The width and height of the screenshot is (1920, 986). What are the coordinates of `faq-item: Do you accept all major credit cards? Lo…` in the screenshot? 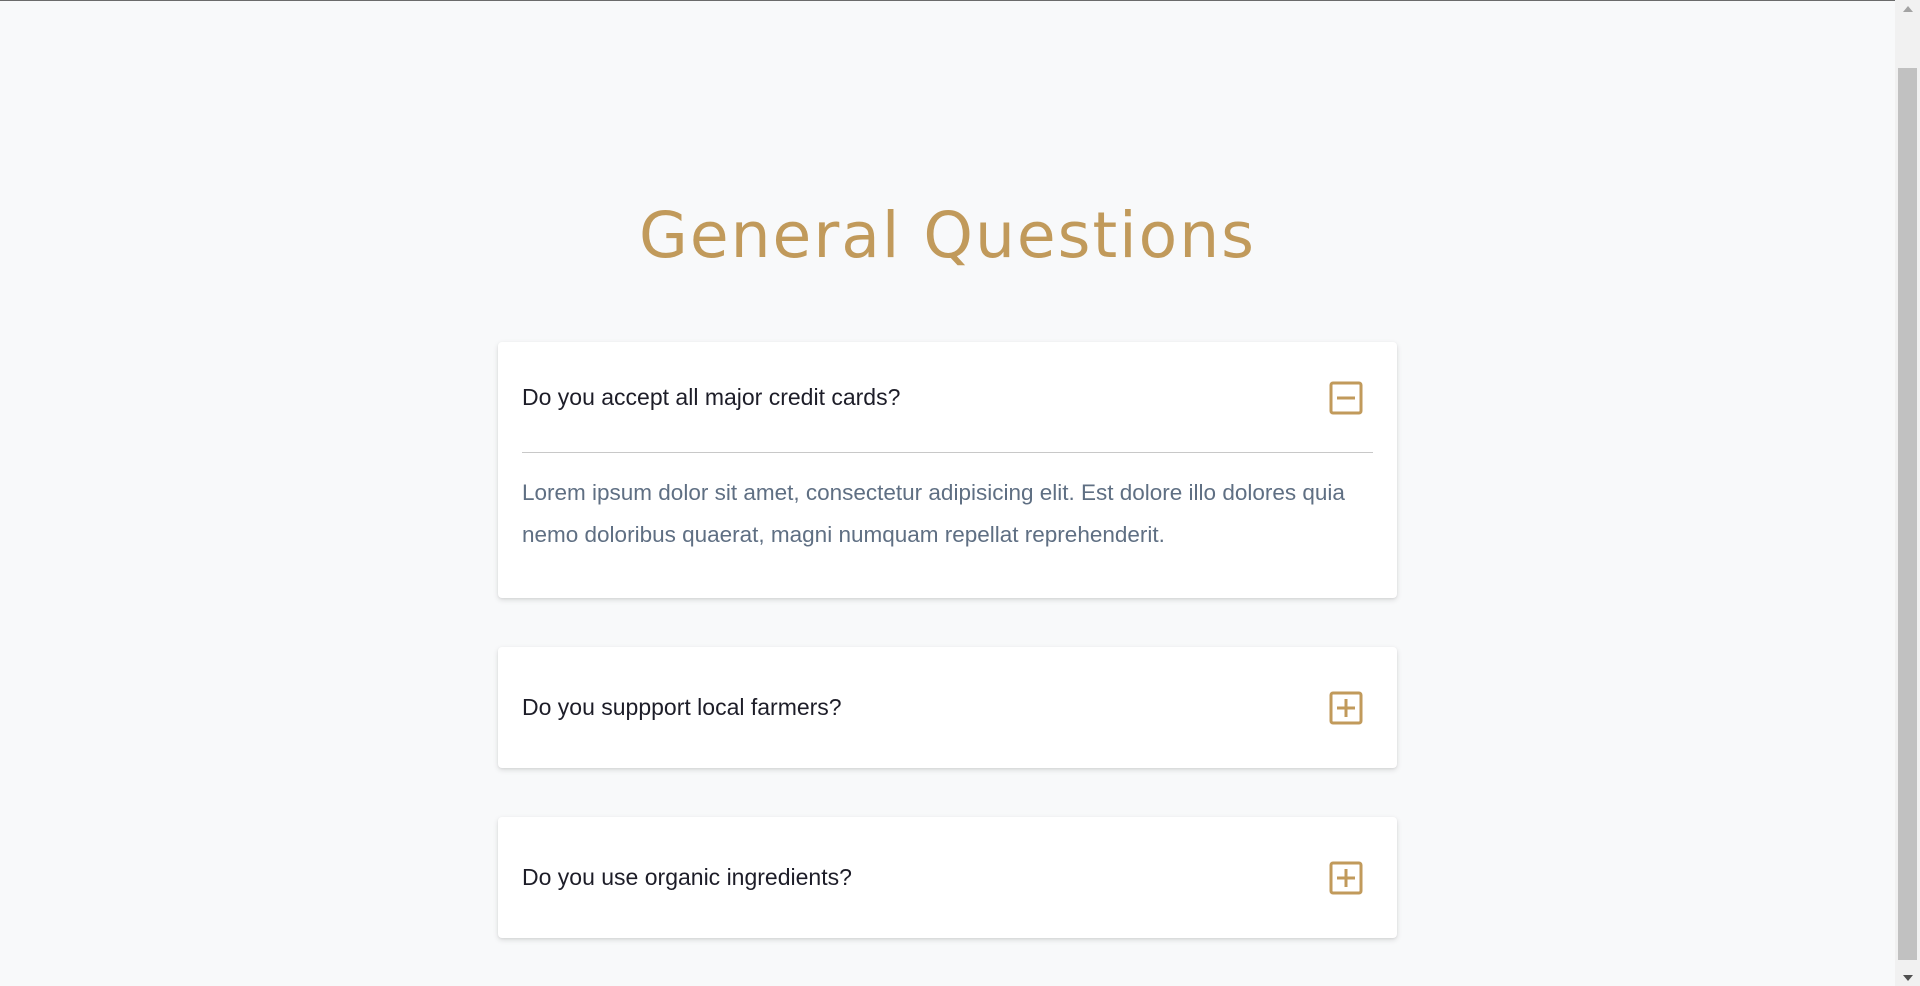 It's located at (947, 470).